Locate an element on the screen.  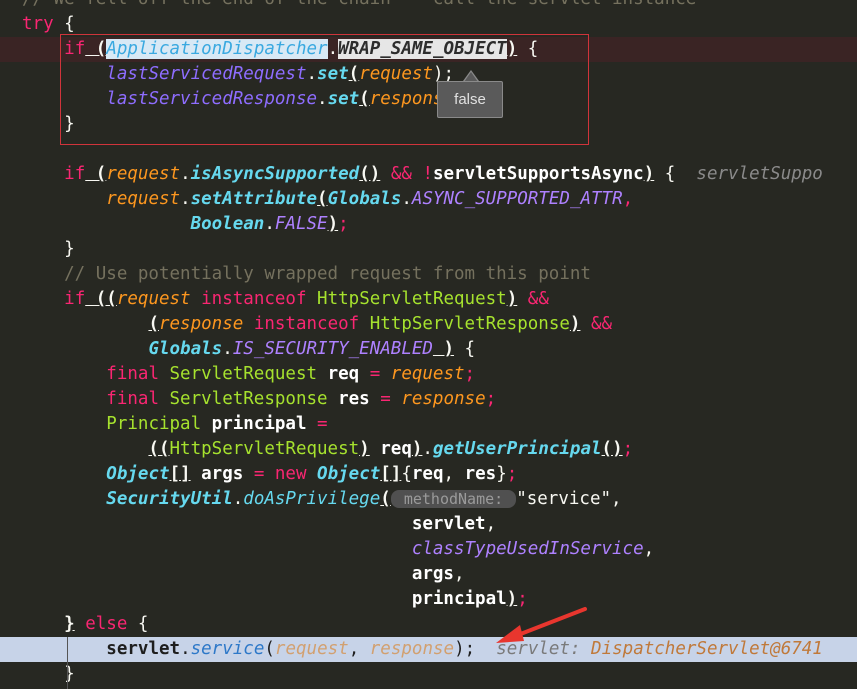
code-token: methodName: is located at coordinates (453, 499).